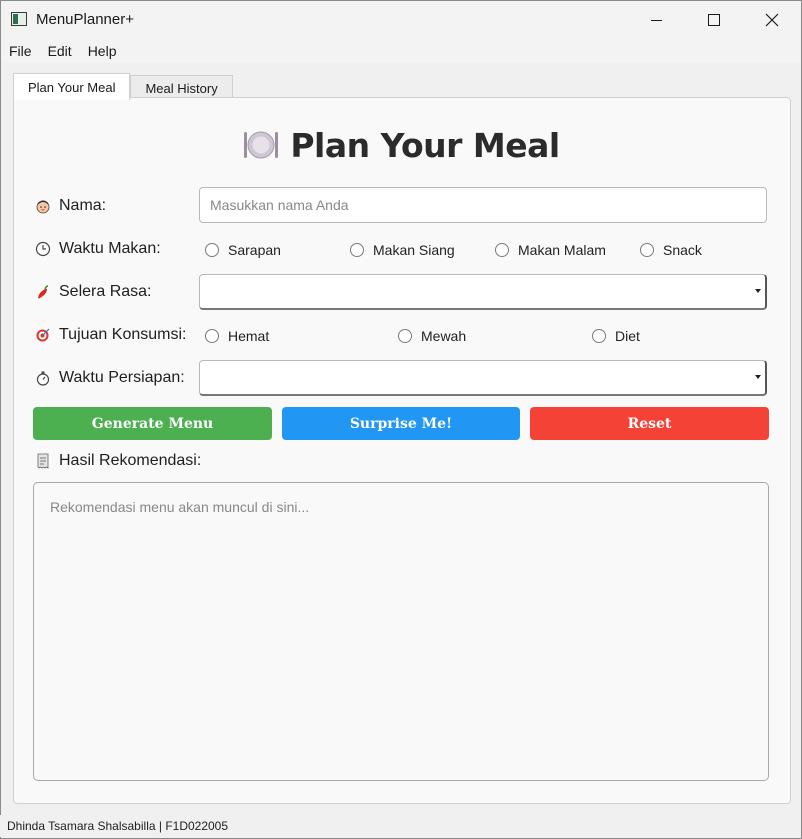 This screenshot has width=802, height=839. Describe the element at coordinates (122, 377) in the screenshot. I see `waktu-persiapan-label: Waktu Persiapan:` at that location.